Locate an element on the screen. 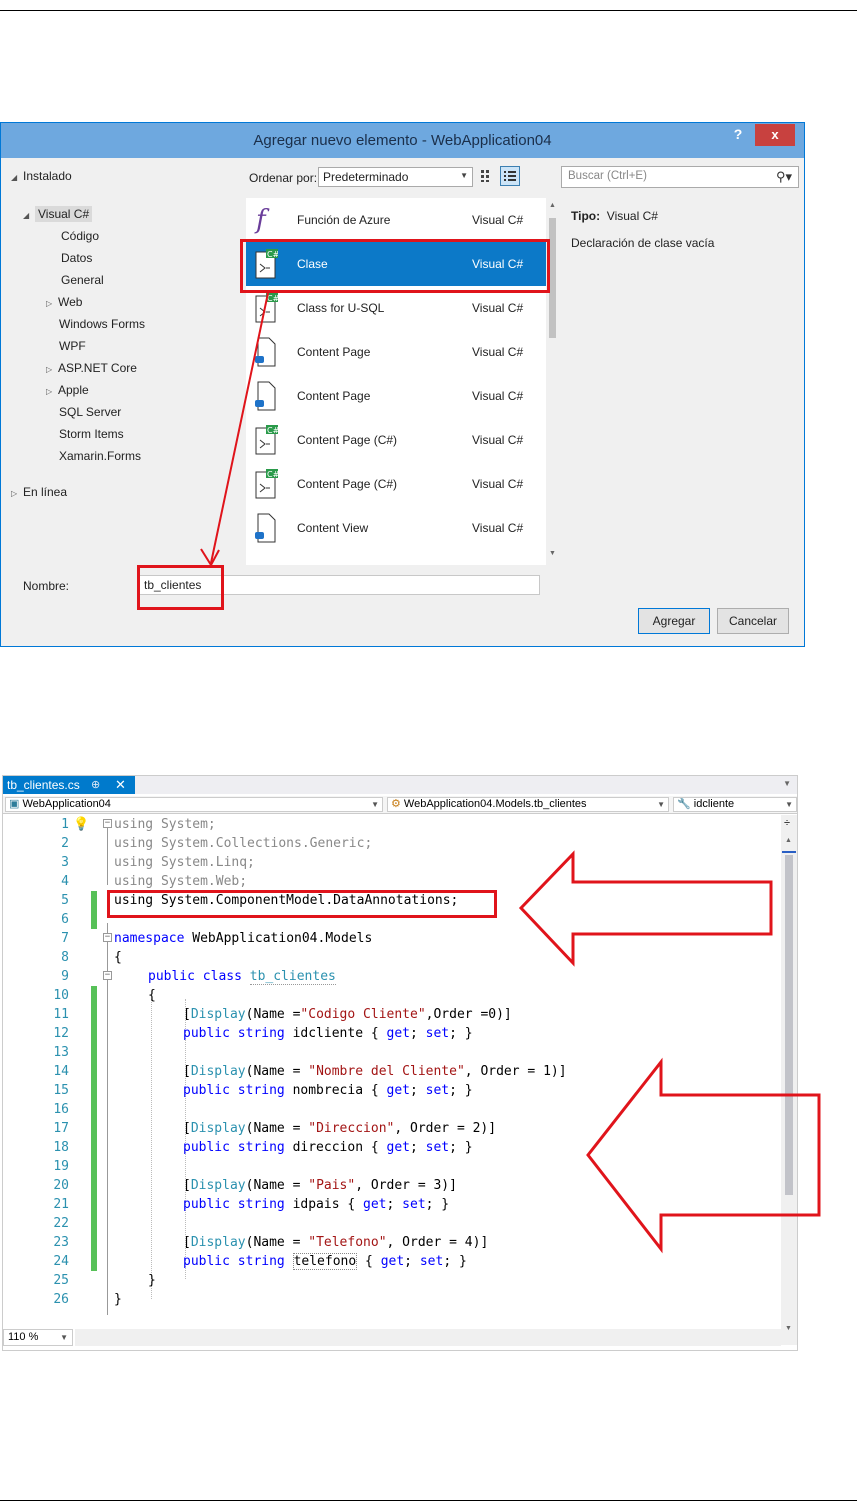  top-rule is located at coordinates (428, 10).